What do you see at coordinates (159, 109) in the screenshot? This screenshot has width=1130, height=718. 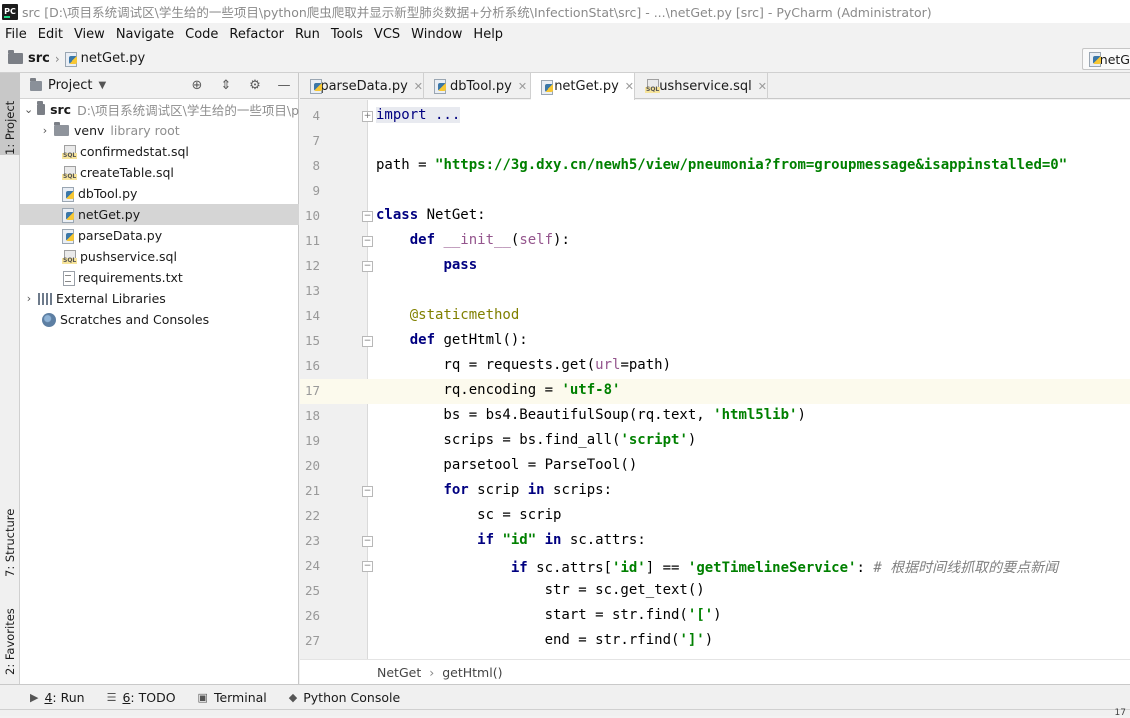 I see `tree-item-src: ⌄ src D:\项目系统调试区\学生给的一些项目\p` at bounding box center [159, 109].